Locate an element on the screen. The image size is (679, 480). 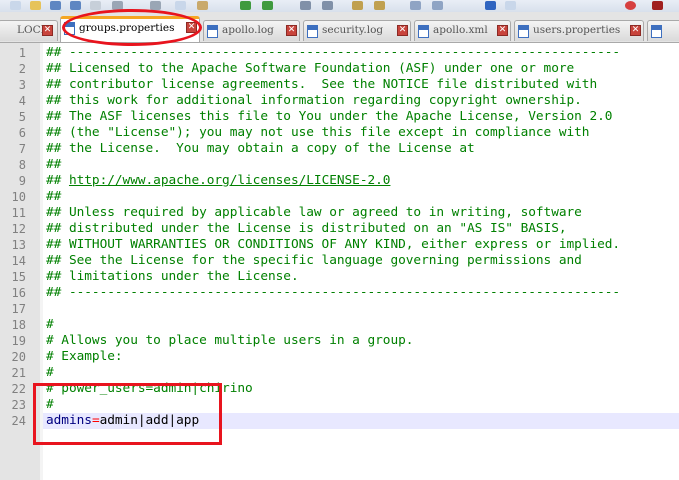
line-number: 17 is located at coordinates (18, 309).